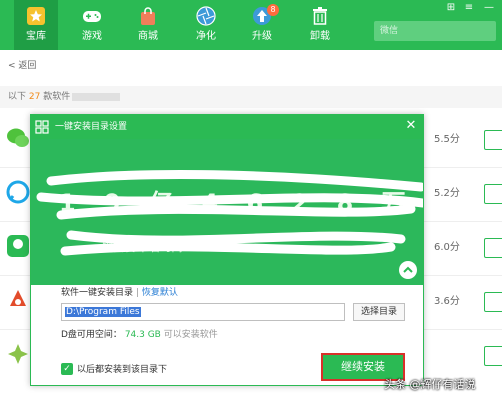 This screenshot has width=502, height=404. Describe the element at coordinates (91, 335) in the screenshot. I see `space-prefix: D盘可用空间：` at that location.